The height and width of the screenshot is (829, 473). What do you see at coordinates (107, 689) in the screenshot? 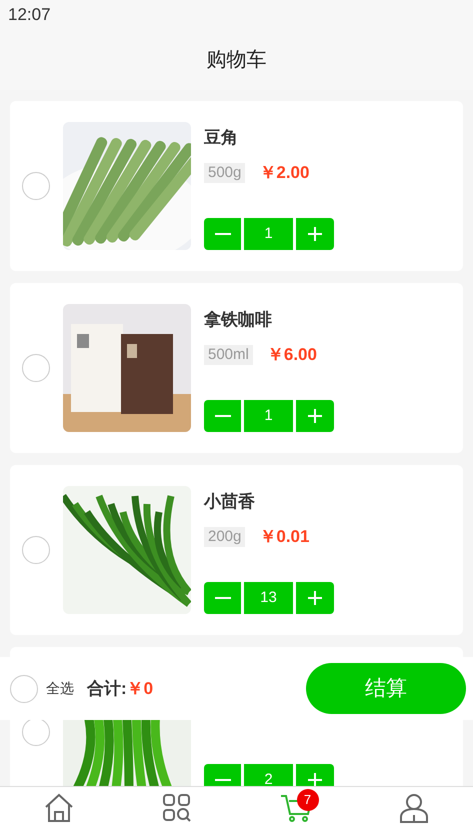
I see `total-label: 合计:` at bounding box center [107, 689].